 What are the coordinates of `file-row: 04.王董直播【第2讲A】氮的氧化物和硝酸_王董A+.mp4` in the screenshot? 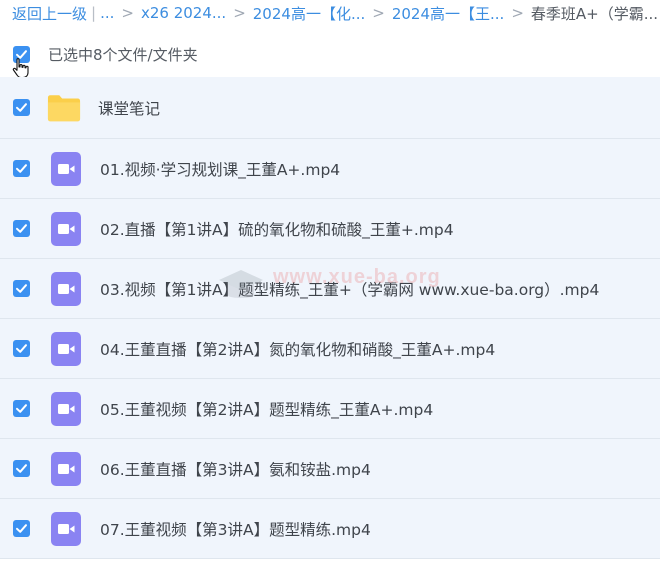 It's located at (330, 349).